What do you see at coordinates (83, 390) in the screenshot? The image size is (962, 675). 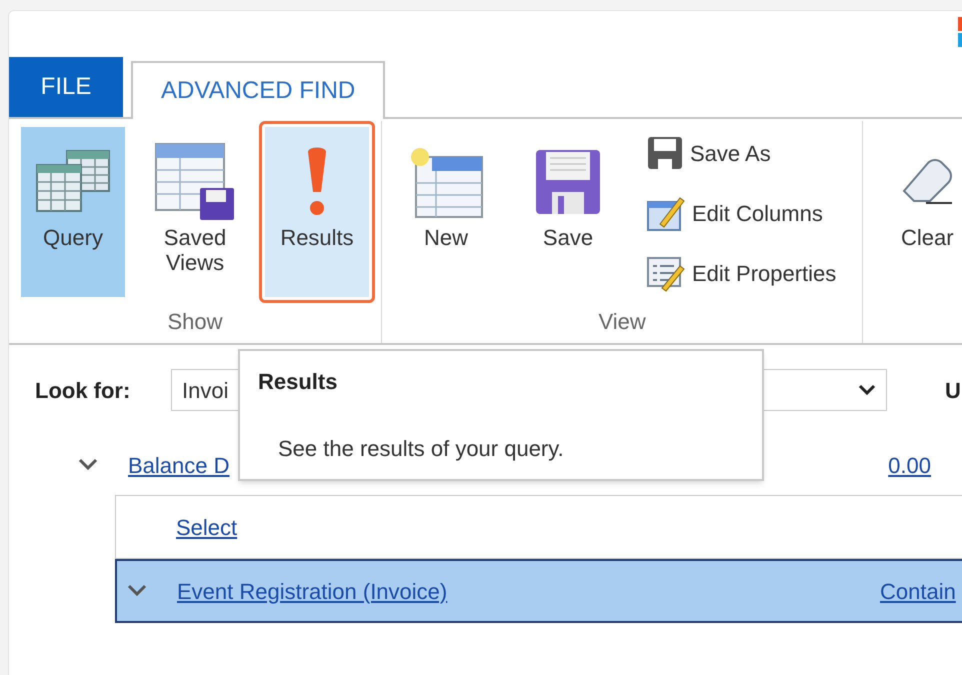 I see `look-for-label: Look for:` at bounding box center [83, 390].